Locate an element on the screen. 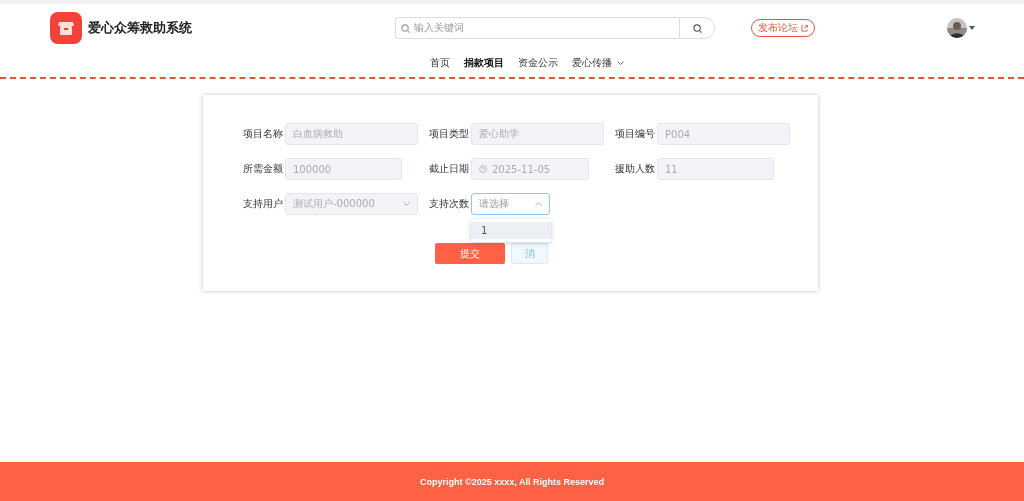 This screenshot has height=501, width=1024. field-value: 白血病救助 is located at coordinates (318, 134).